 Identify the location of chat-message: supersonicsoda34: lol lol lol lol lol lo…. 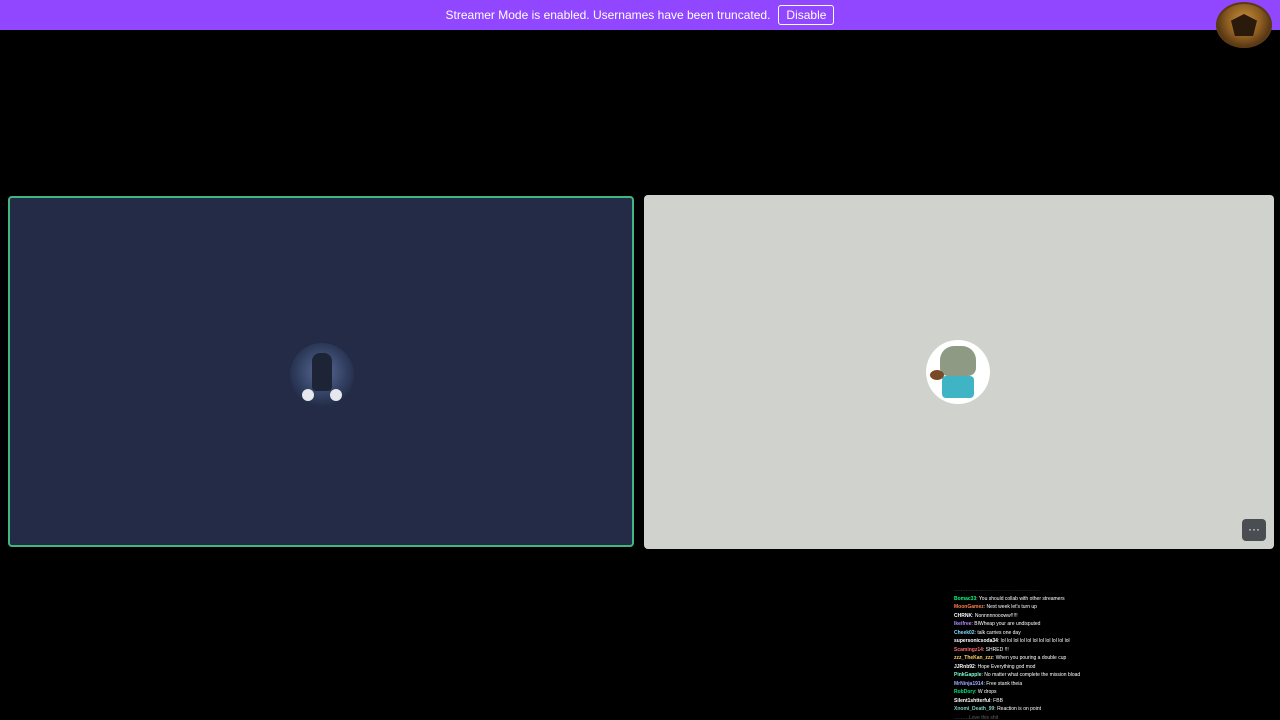
(1034, 641).